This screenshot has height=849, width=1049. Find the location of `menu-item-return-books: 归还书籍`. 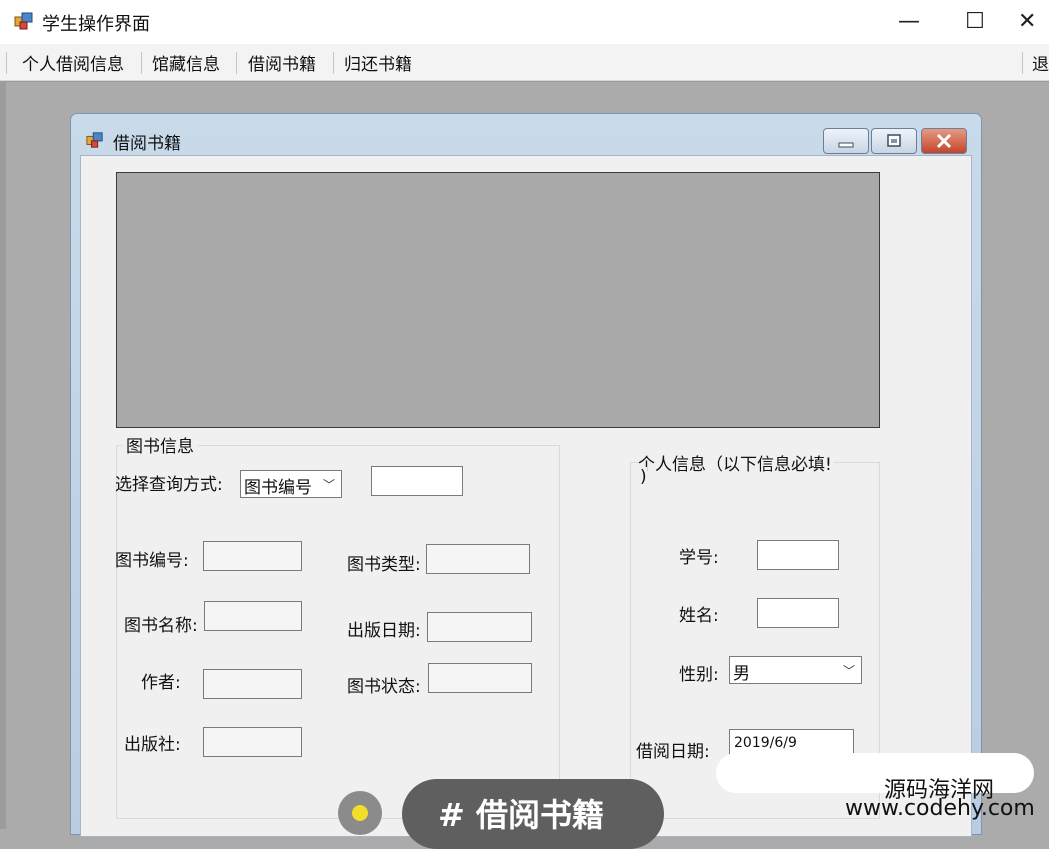

menu-item-return-books: 归还书籍 is located at coordinates (378, 62).